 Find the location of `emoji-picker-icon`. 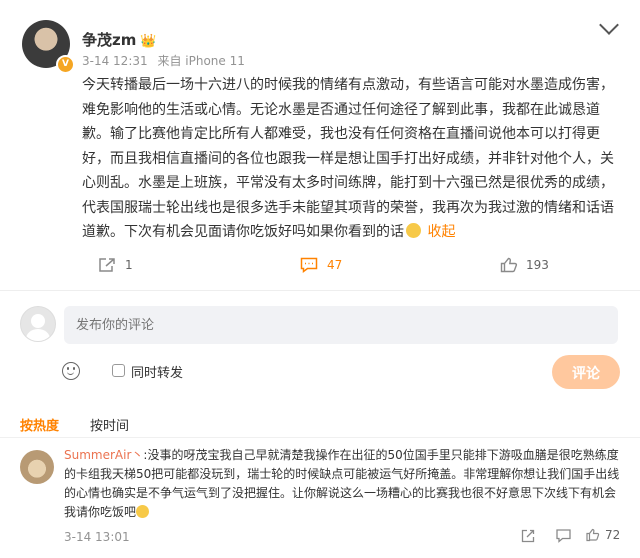

emoji-picker-icon is located at coordinates (71, 371).